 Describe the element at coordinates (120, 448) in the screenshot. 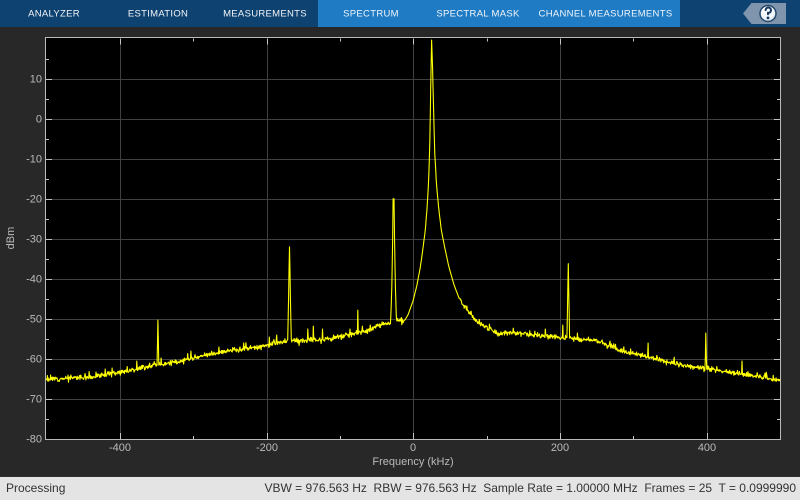

I see `svg-text: -400` at that location.